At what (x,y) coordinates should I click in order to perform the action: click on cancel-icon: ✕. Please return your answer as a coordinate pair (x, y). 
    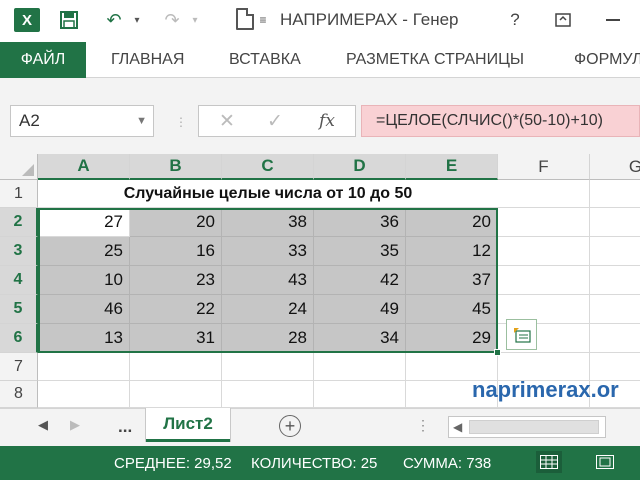
    Looking at the image, I should click on (227, 121).